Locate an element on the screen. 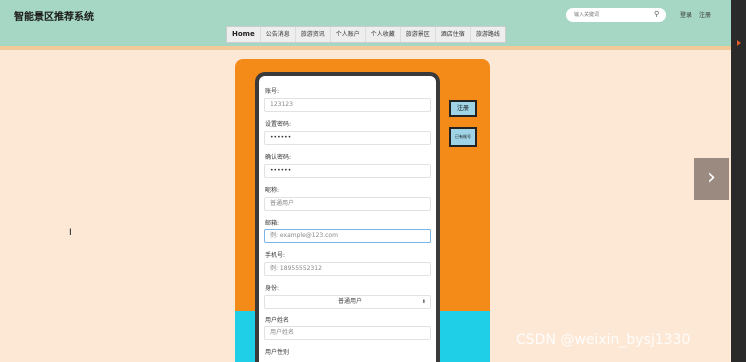  register-button: 注册 is located at coordinates (463, 108).